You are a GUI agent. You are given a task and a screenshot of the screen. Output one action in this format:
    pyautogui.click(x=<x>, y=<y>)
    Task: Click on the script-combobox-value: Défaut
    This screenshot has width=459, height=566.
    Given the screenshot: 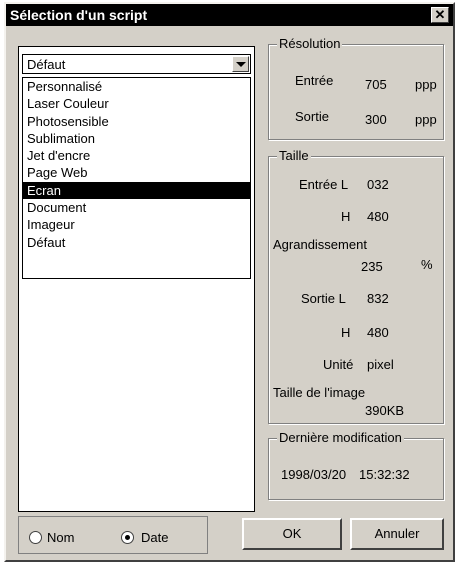 What is the action you would take?
    pyautogui.click(x=46, y=64)
    